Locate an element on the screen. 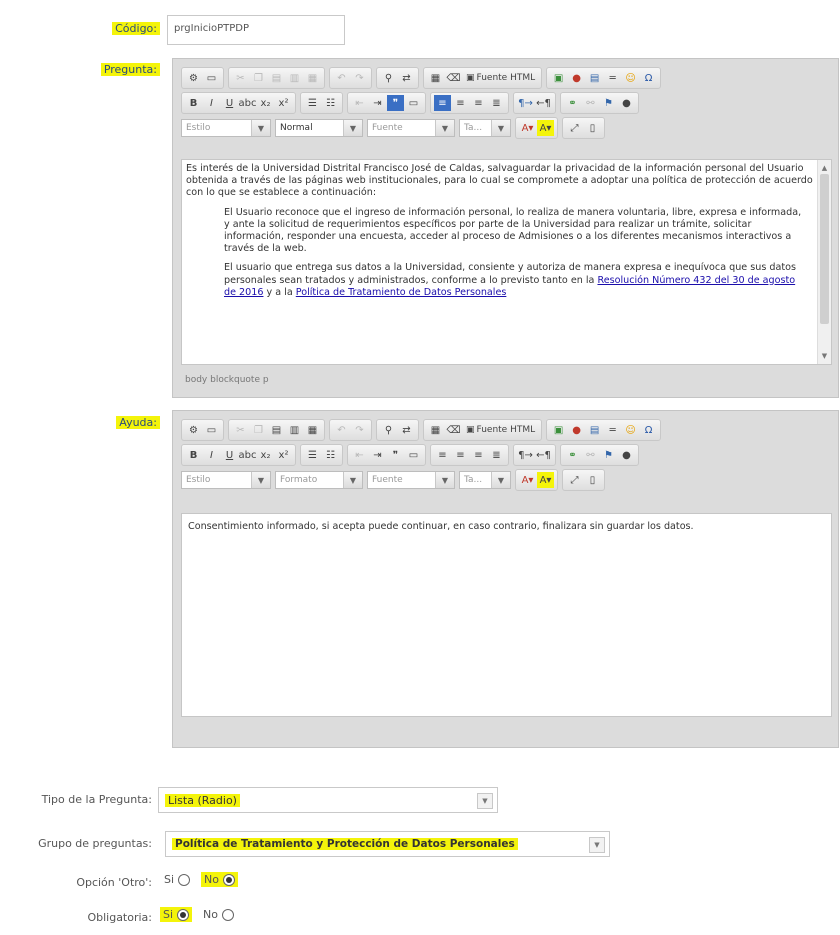  numbered-list-icon: ☰ is located at coordinates (312, 455).